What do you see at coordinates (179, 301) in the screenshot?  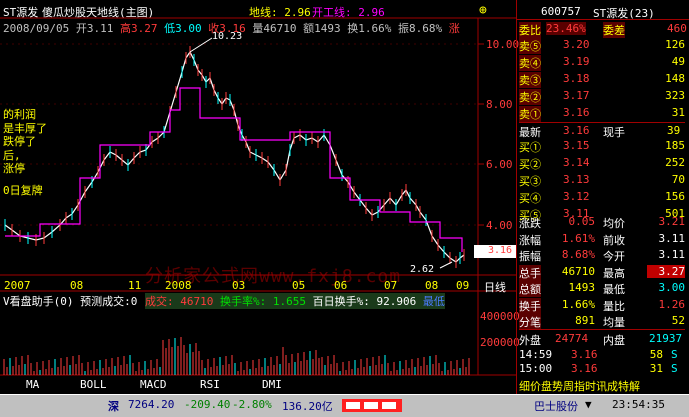 I see `vol-label: 成交: 46710` at bounding box center [179, 301].